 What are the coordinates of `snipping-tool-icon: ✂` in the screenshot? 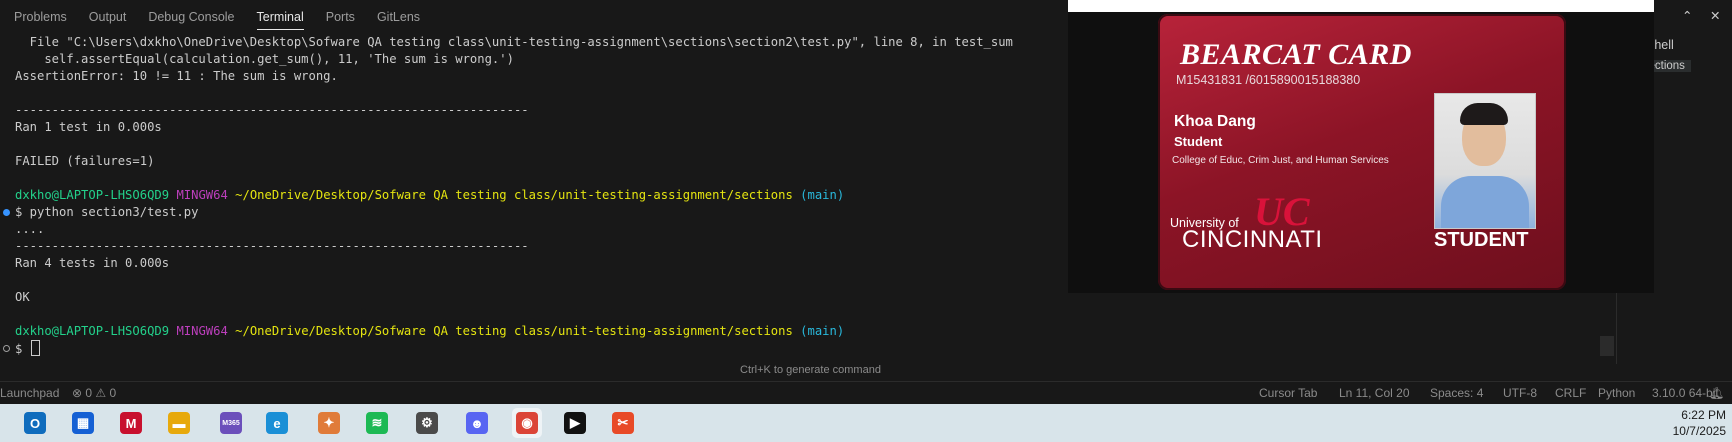 It's located at (623, 423).